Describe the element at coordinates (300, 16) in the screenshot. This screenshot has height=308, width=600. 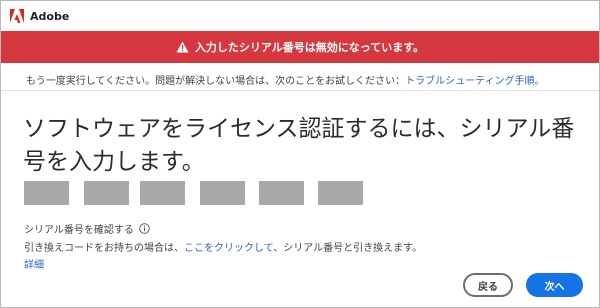
I see `title-bar: Adobe` at that location.